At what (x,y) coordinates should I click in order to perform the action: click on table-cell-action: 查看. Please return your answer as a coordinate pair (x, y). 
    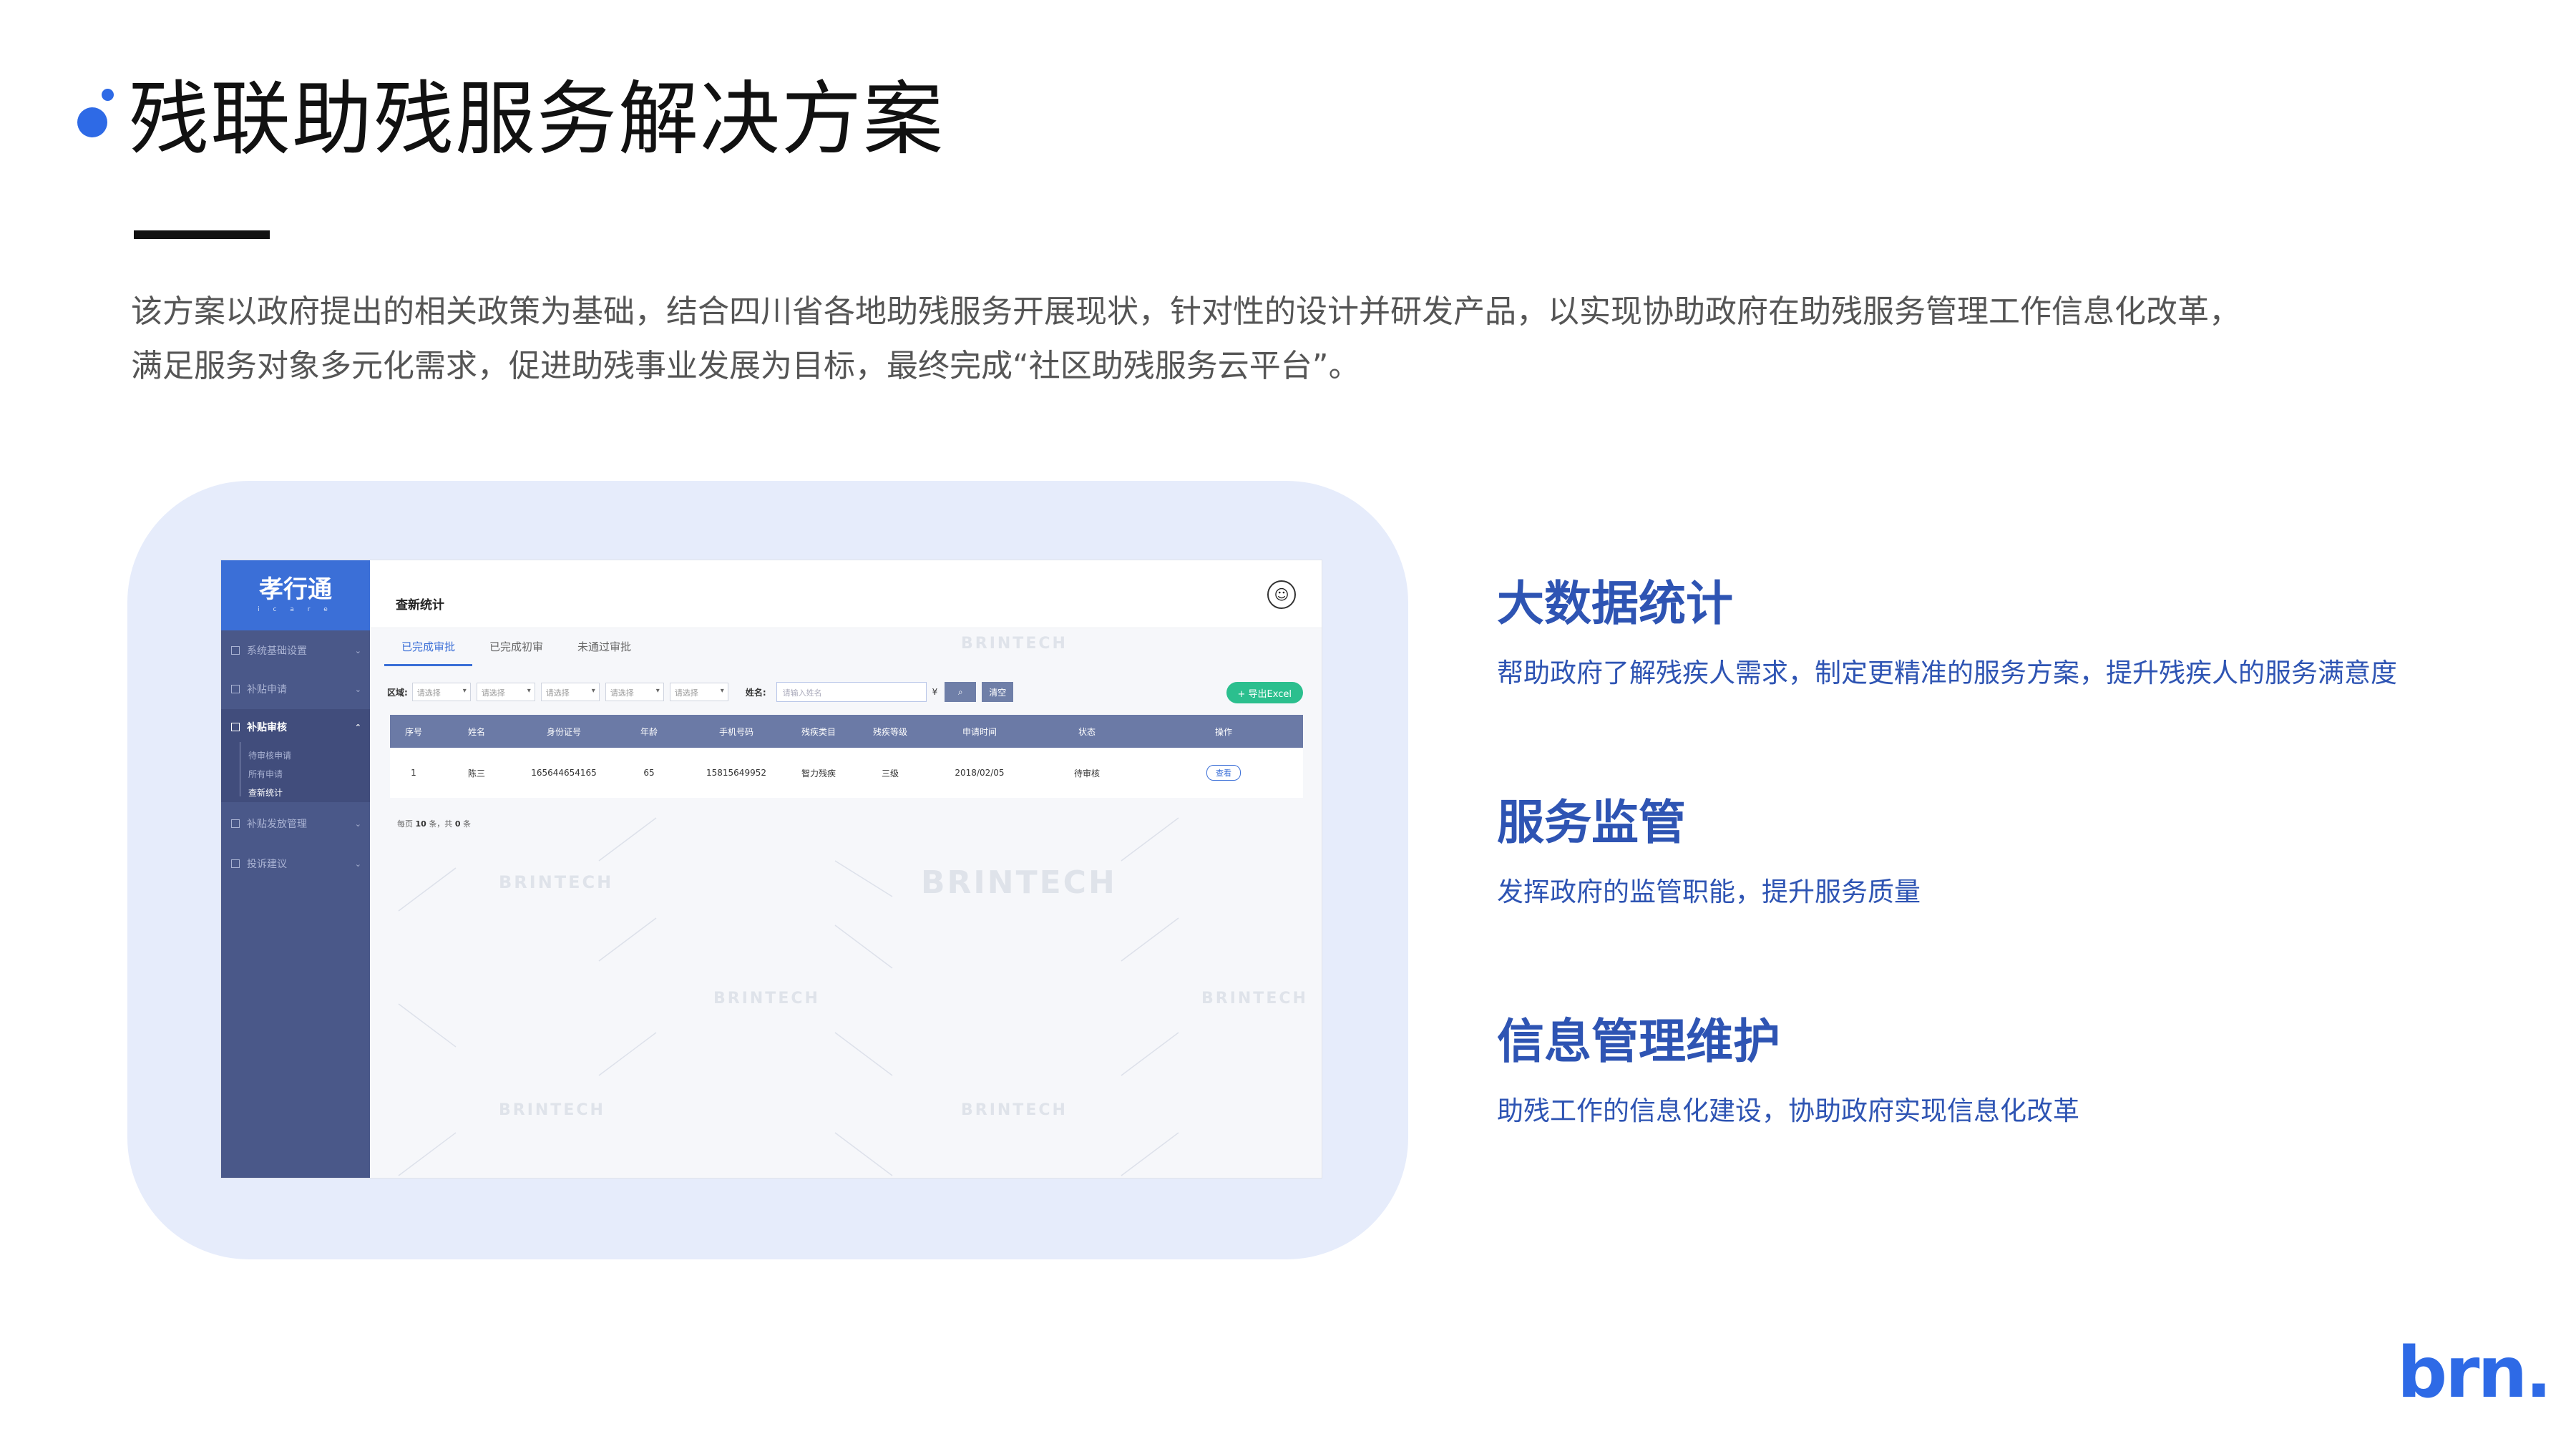
    Looking at the image, I should click on (1223, 773).